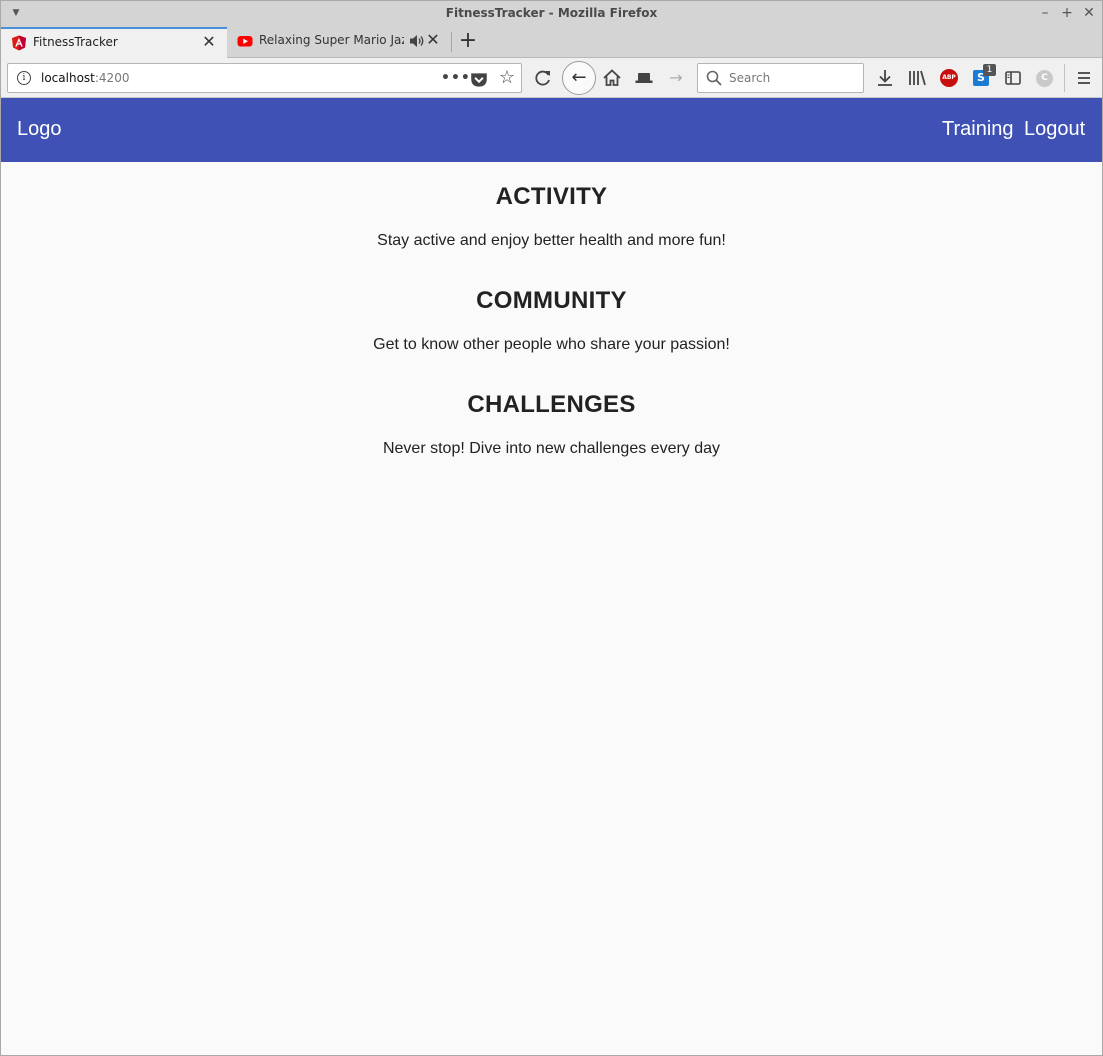  I want to click on section-heading: CHALLENGES, so click(551, 404).